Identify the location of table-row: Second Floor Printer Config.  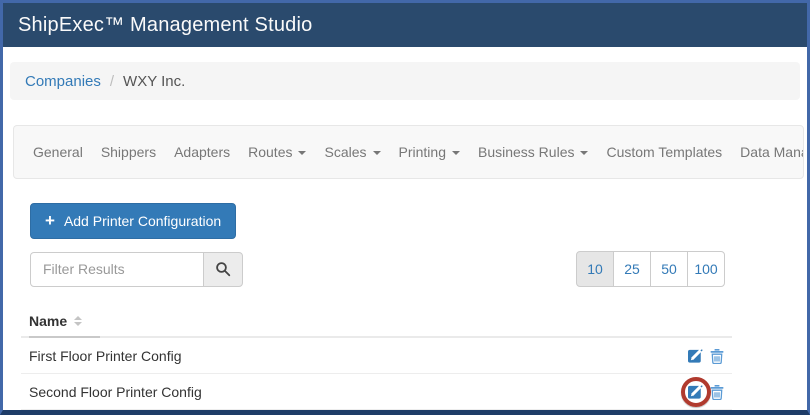
(376, 392).